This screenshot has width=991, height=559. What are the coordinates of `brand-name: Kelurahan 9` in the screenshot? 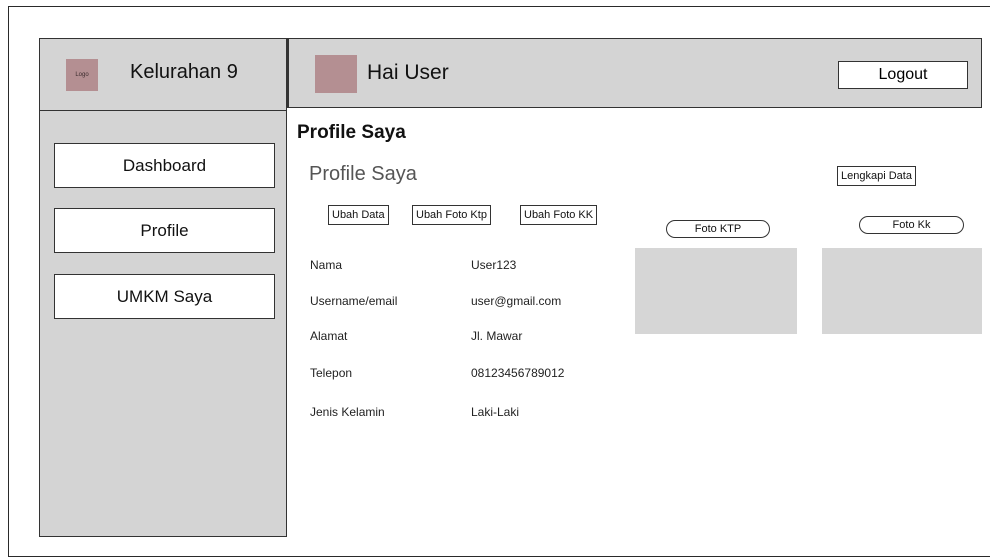 It's located at (184, 72).